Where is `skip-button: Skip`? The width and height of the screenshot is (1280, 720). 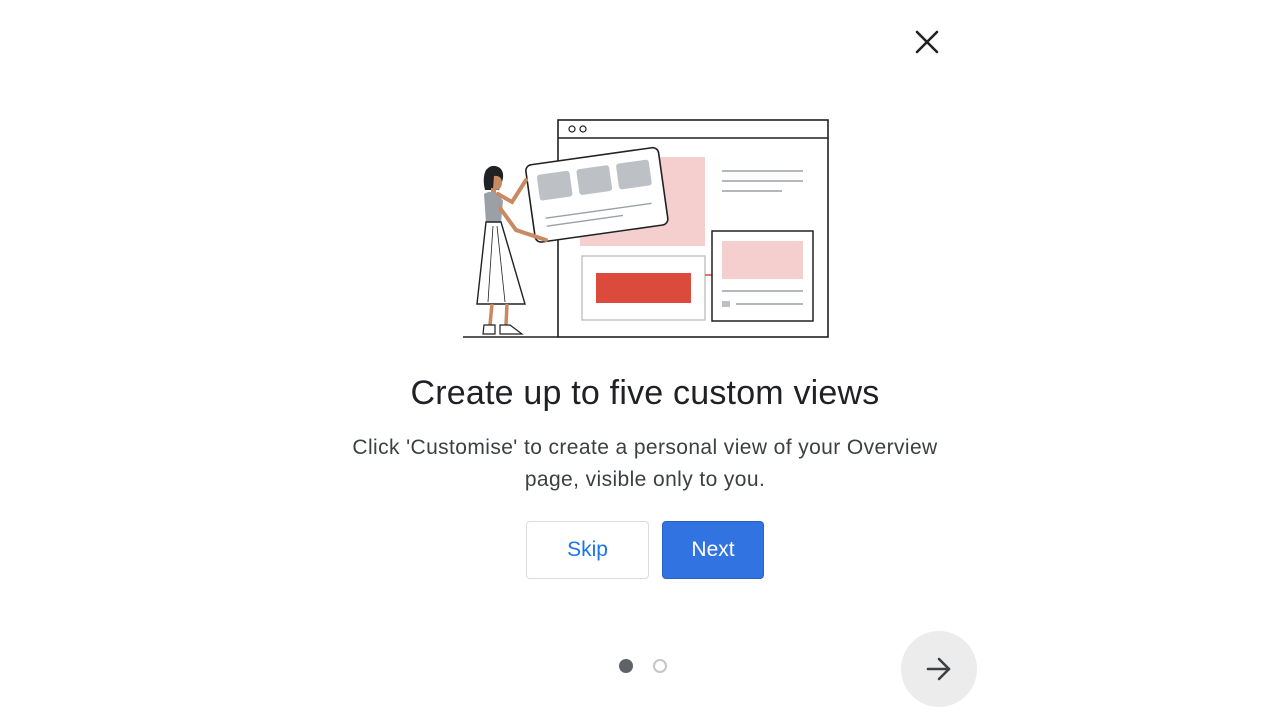
skip-button: Skip is located at coordinates (587, 550).